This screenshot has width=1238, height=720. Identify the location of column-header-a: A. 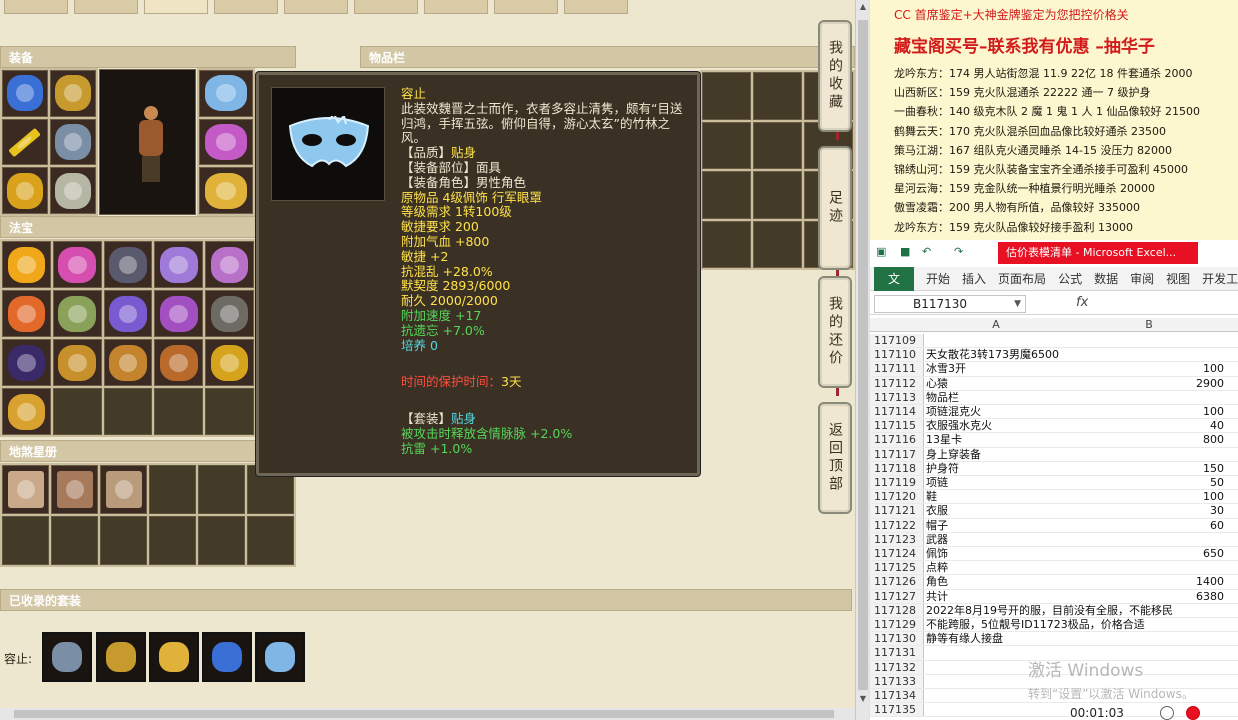
(996, 325).